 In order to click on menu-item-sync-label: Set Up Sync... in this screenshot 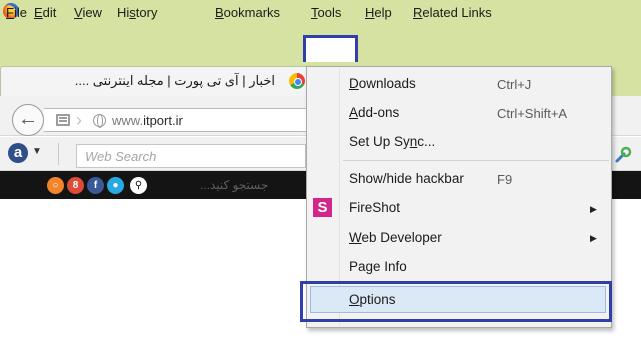, I will do `click(392, 141)`.